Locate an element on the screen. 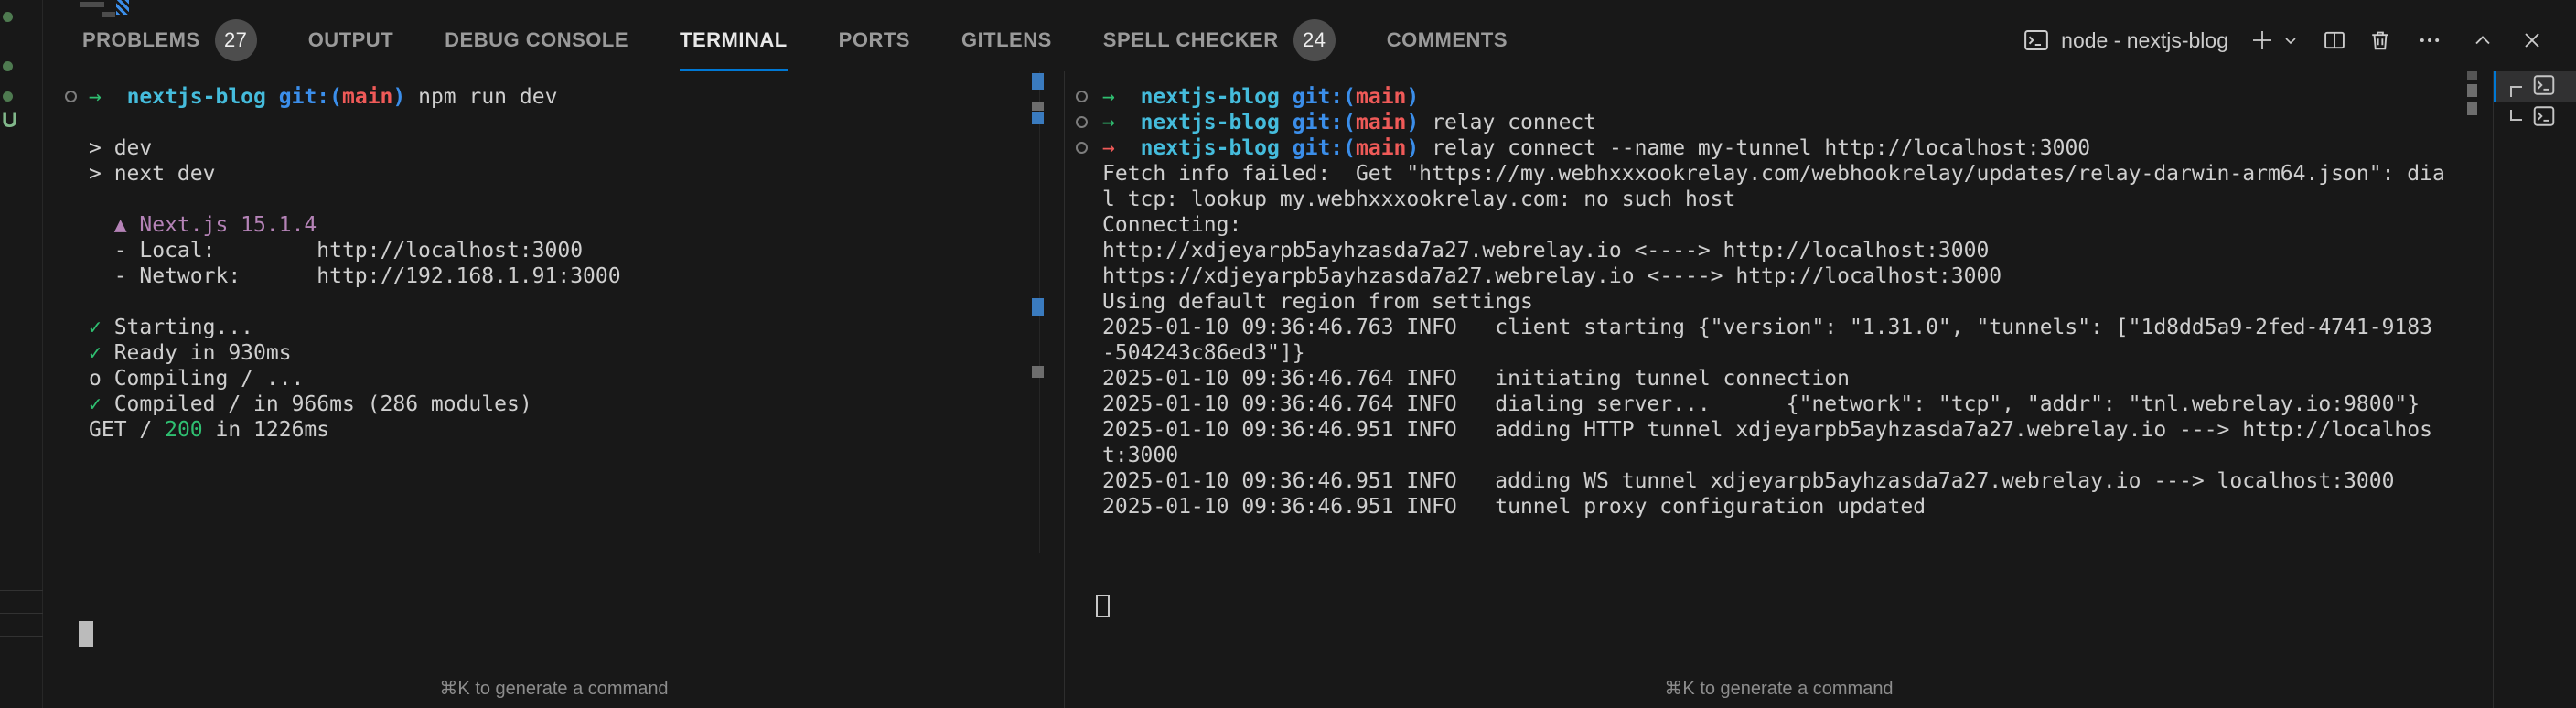 This screenshot has width=2576, height=708. tab-label: TERMINAL is located at coordinates (734, 39).